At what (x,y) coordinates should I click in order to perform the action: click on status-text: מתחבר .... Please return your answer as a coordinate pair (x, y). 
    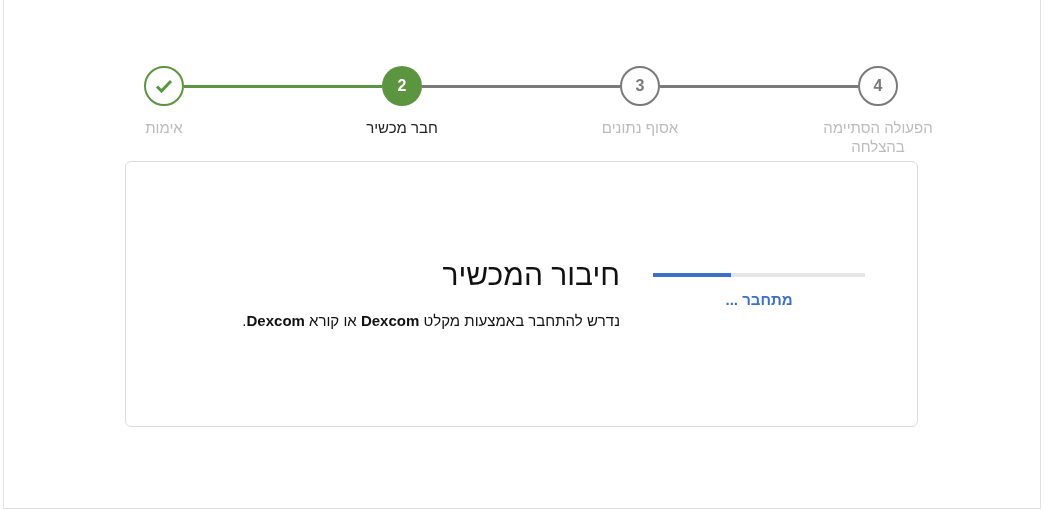
    Looking at the image, I should click on (759, 299).